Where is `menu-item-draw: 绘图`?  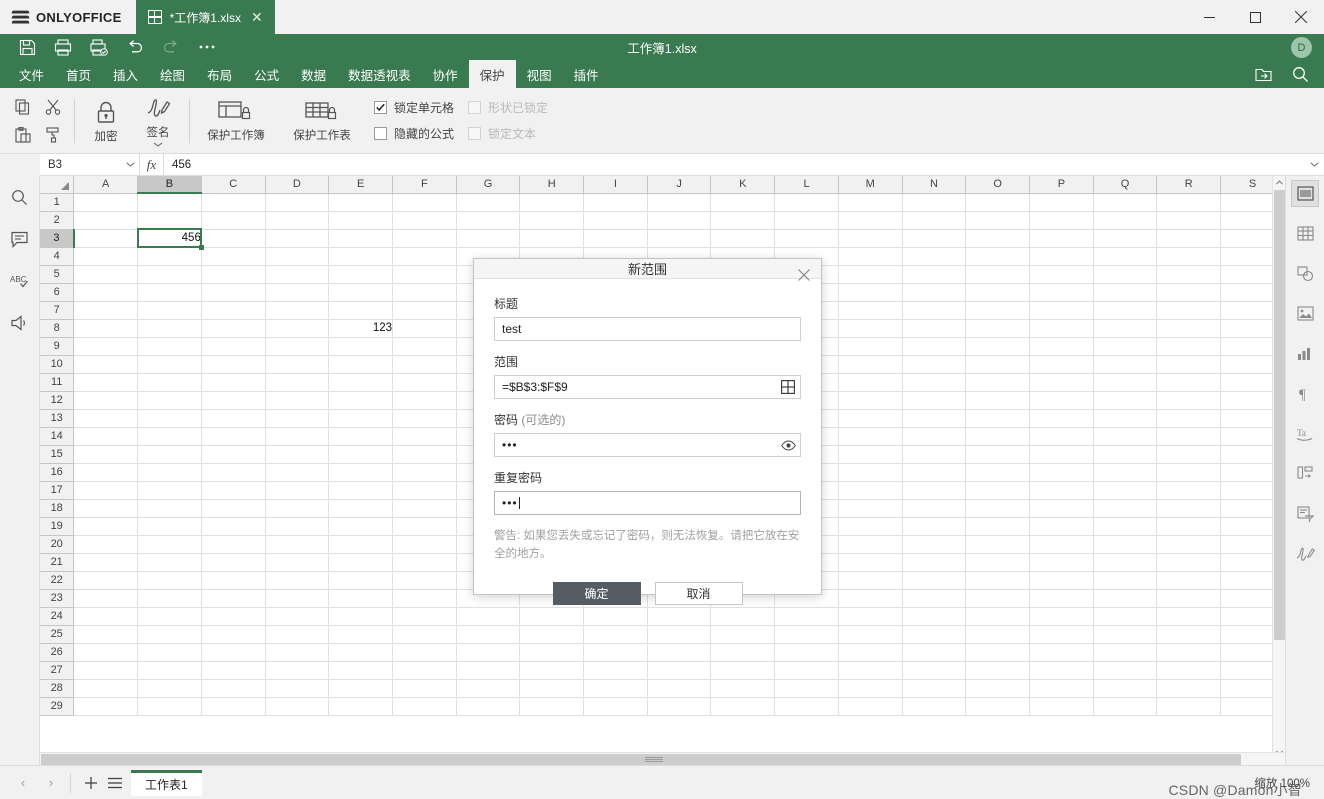 menu-item-draw: 绘图 is located at coordinates (172, 74).